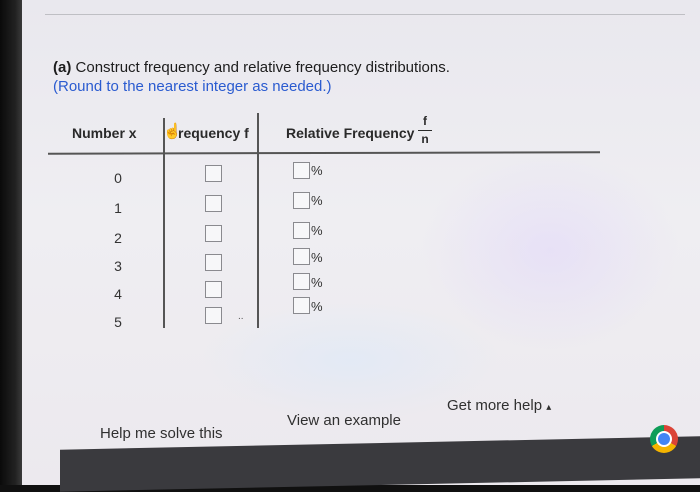 Image resolution: width=700 pixels, height=492 pixels. What do you see at coordinates (365, 14) in the screenshot?
I see `top-divider` at bounding box center [365, 14].